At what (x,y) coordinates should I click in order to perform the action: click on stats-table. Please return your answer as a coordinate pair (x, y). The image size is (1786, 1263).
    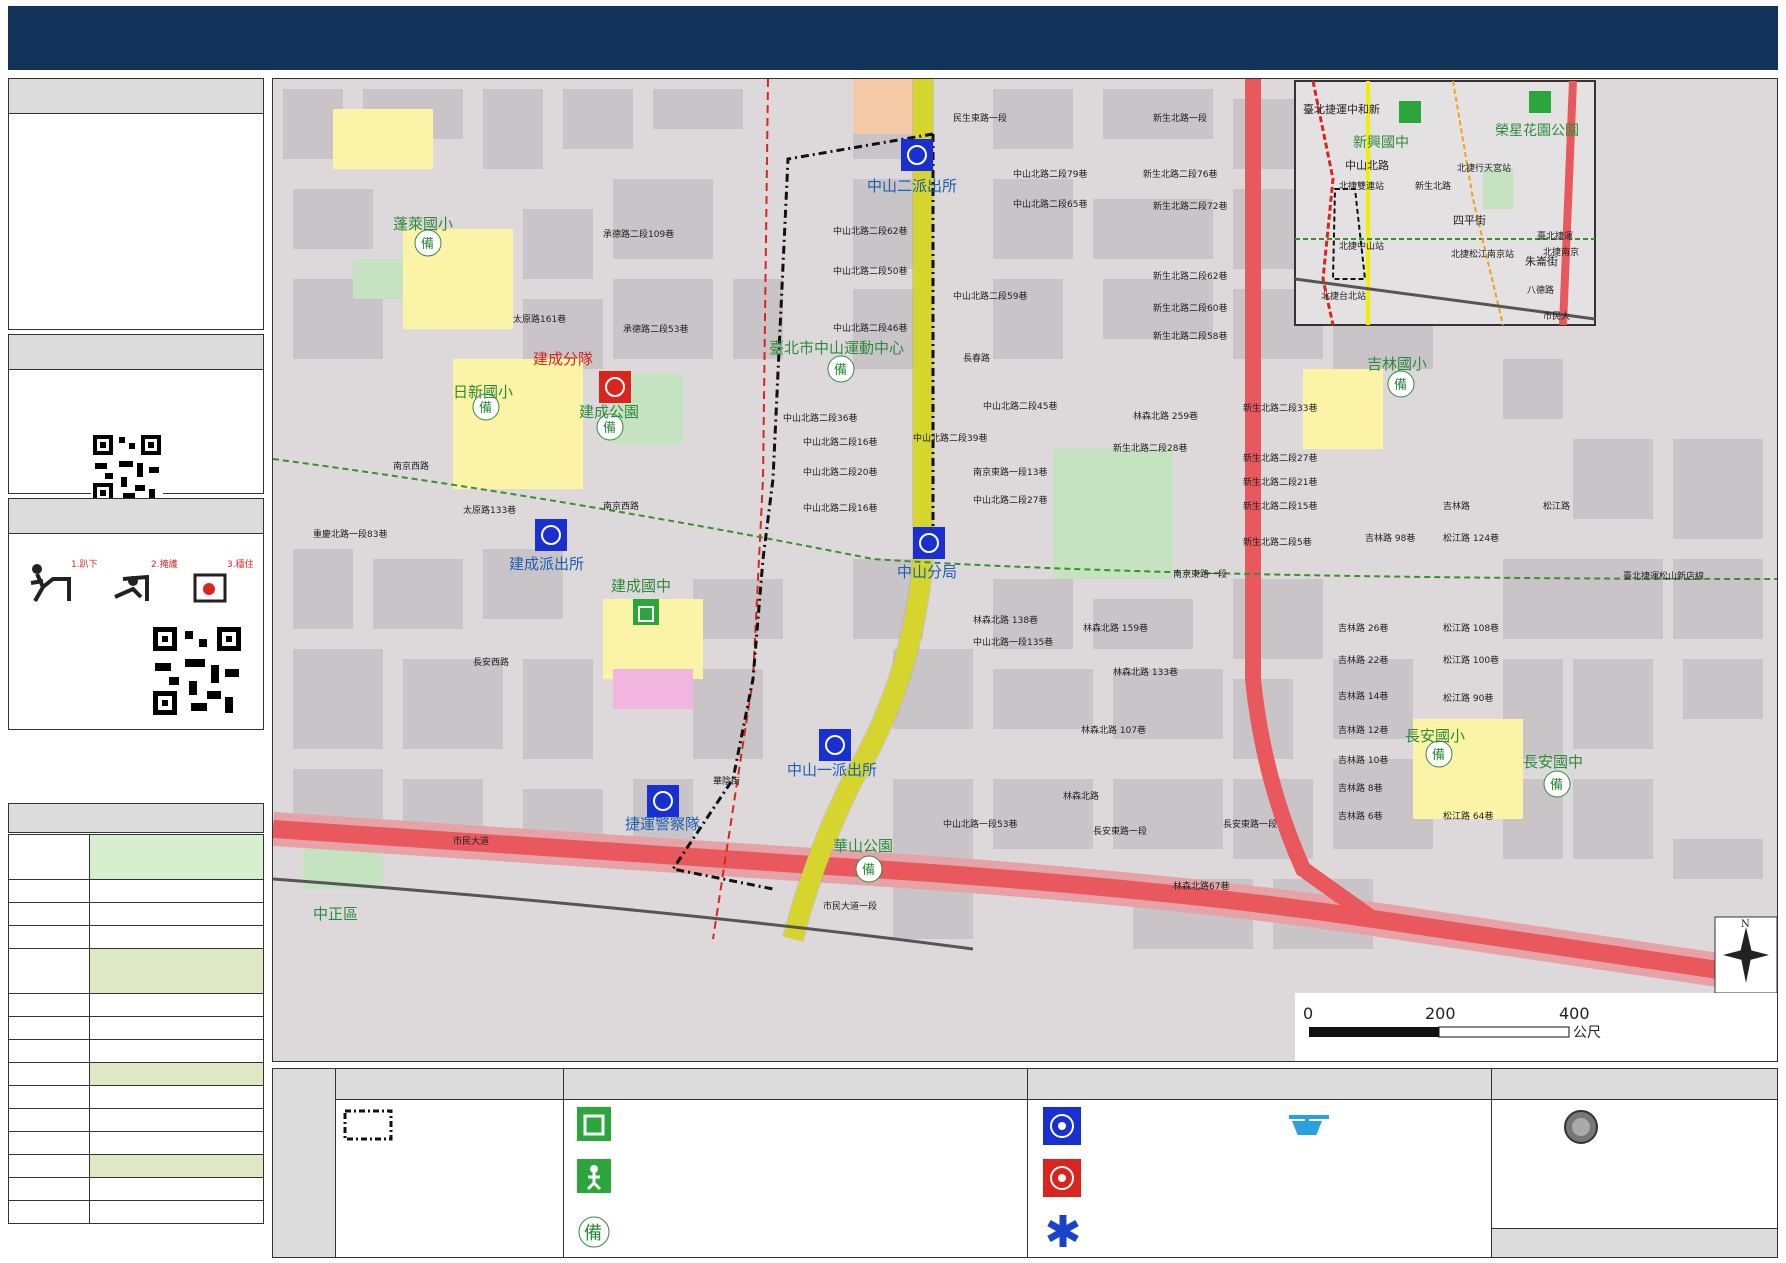
    Looking at the image, I should click on (136, 1029).